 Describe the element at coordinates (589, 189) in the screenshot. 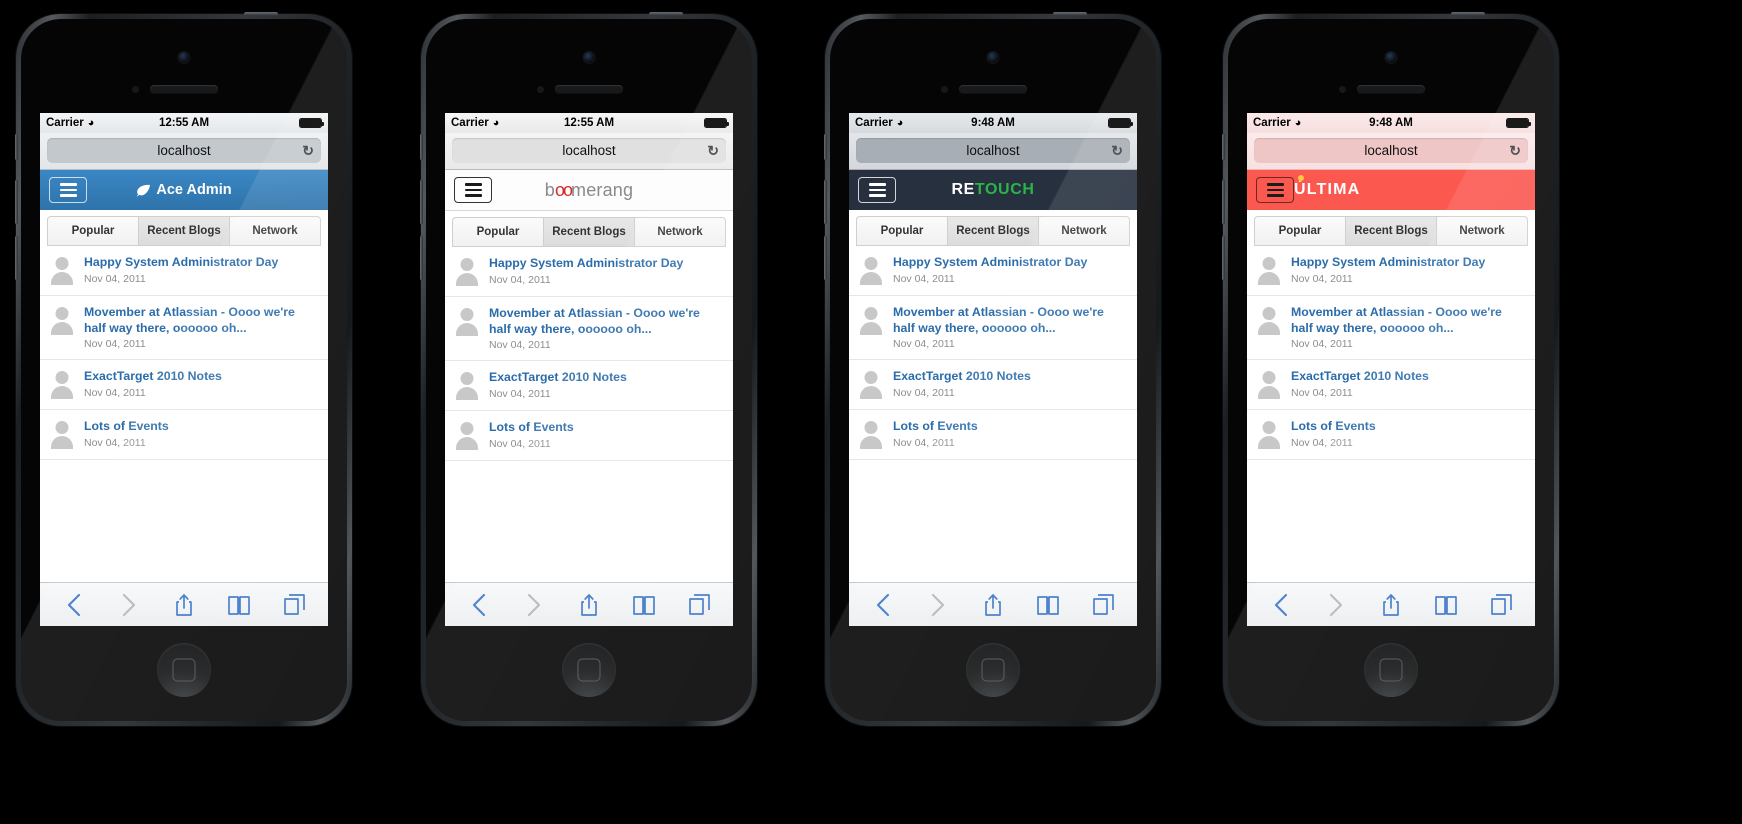

I see `brand-label: boomerang` at that location.